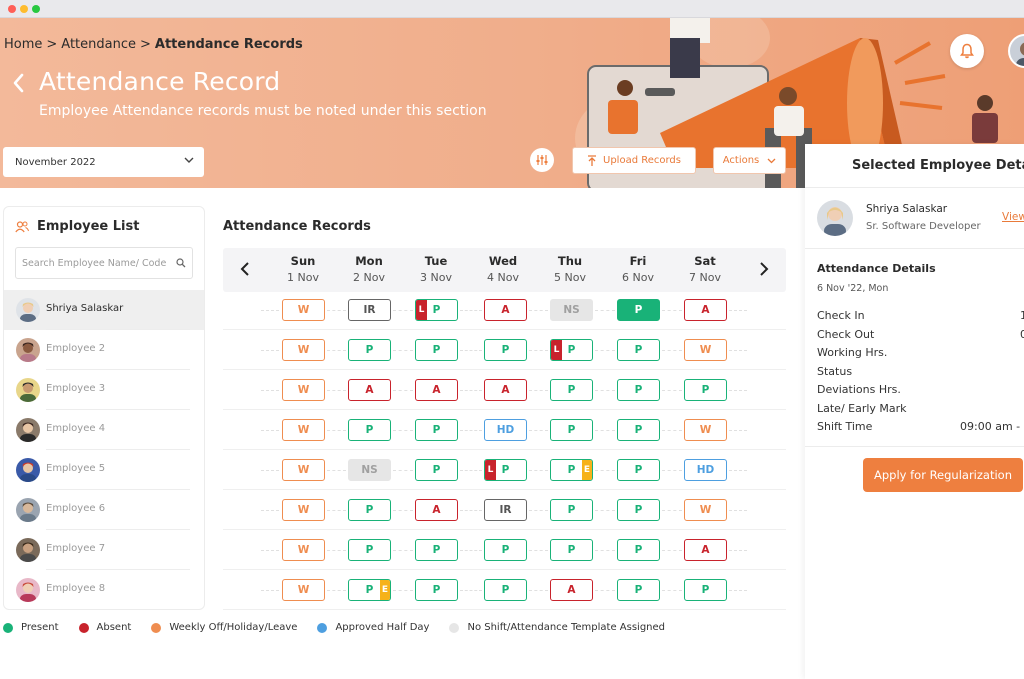 Image resolution: width=1024 pixels, height=679 pixels. I want to click on notification-bell-button, so click(967, 51).